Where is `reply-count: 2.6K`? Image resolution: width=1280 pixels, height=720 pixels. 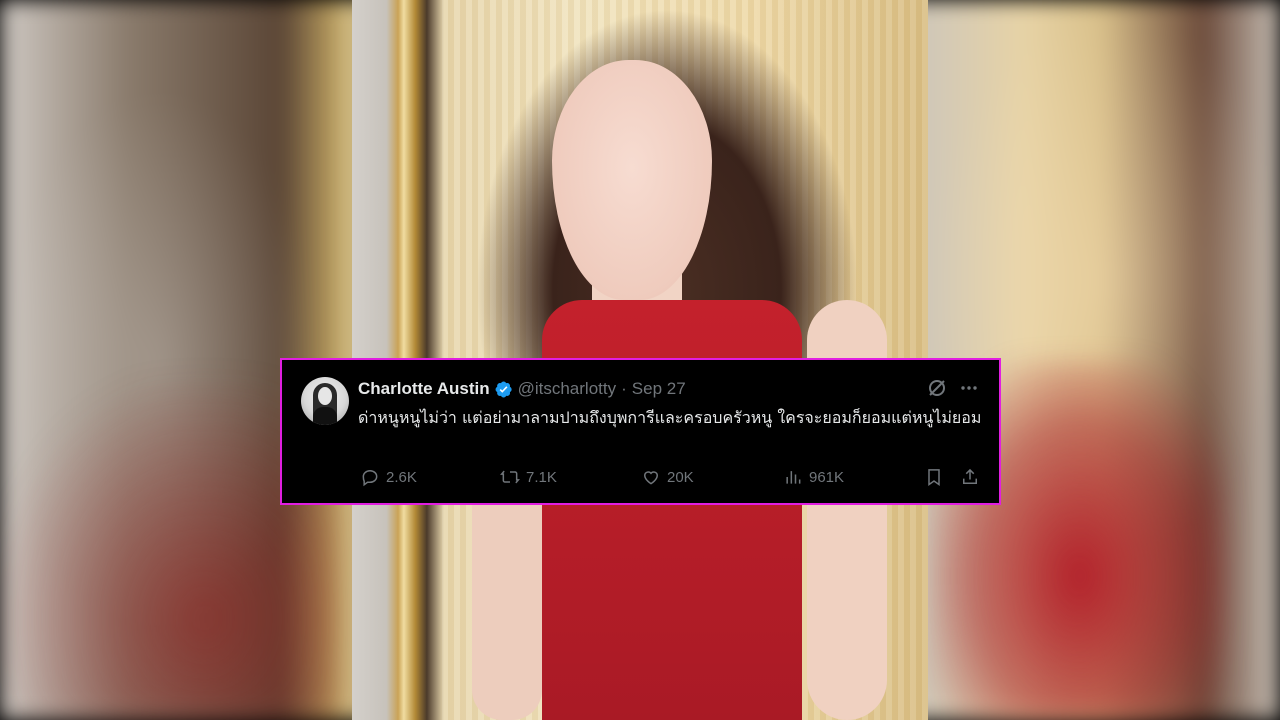 reply-count: 2.6K is located at coordinates (401, 477).